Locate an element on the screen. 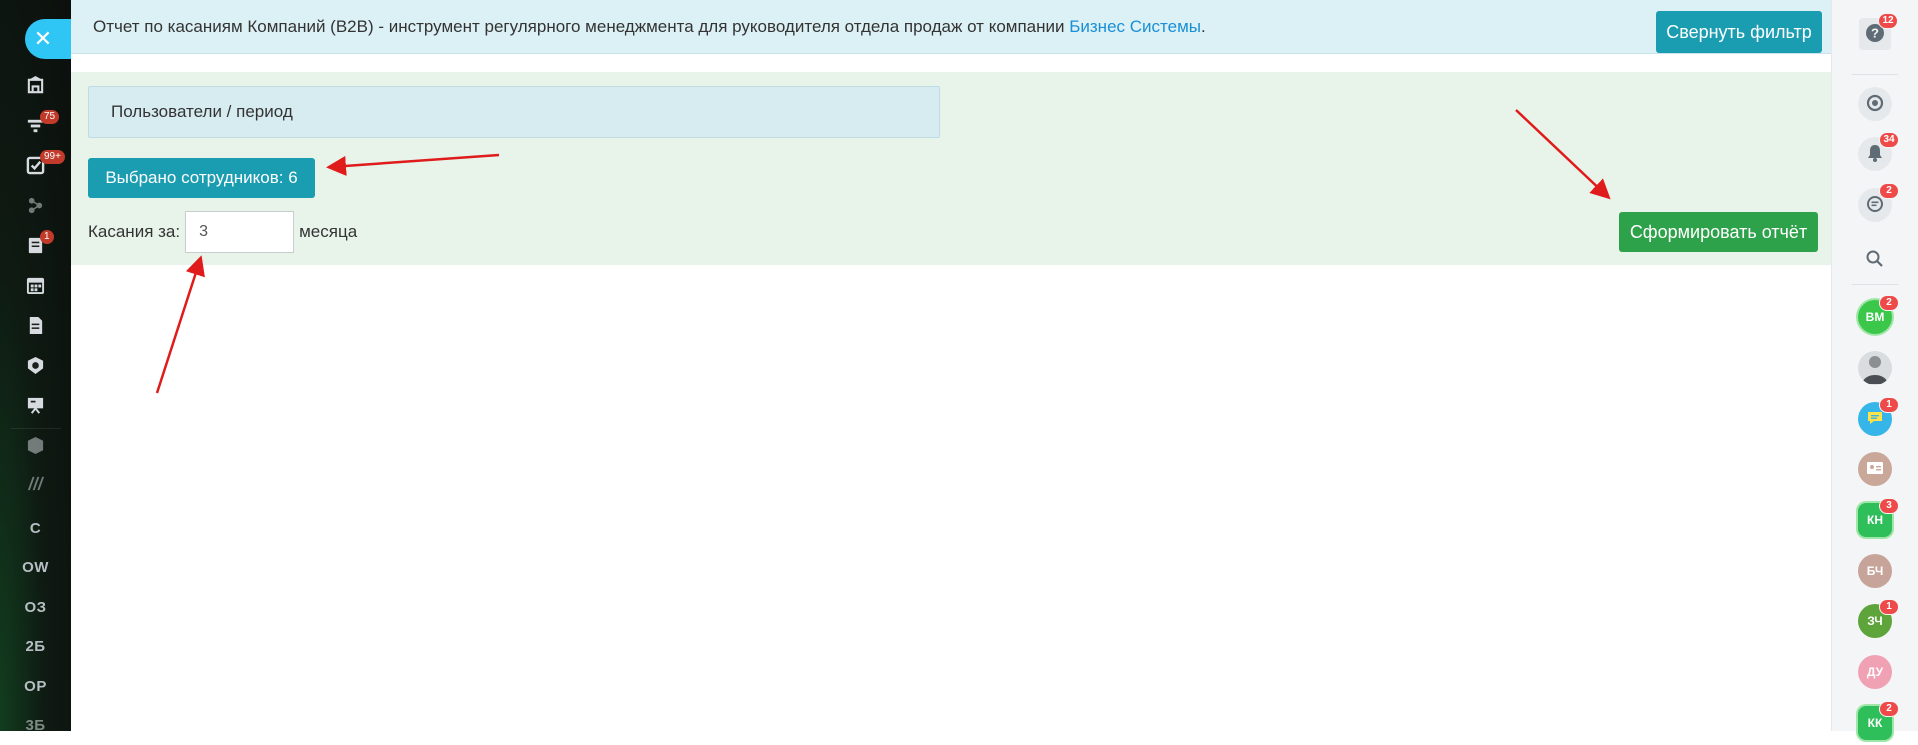 This screenshot has height=745, width=1918. sidebar-item-label: 2Б is located at coordinates (35, 646).